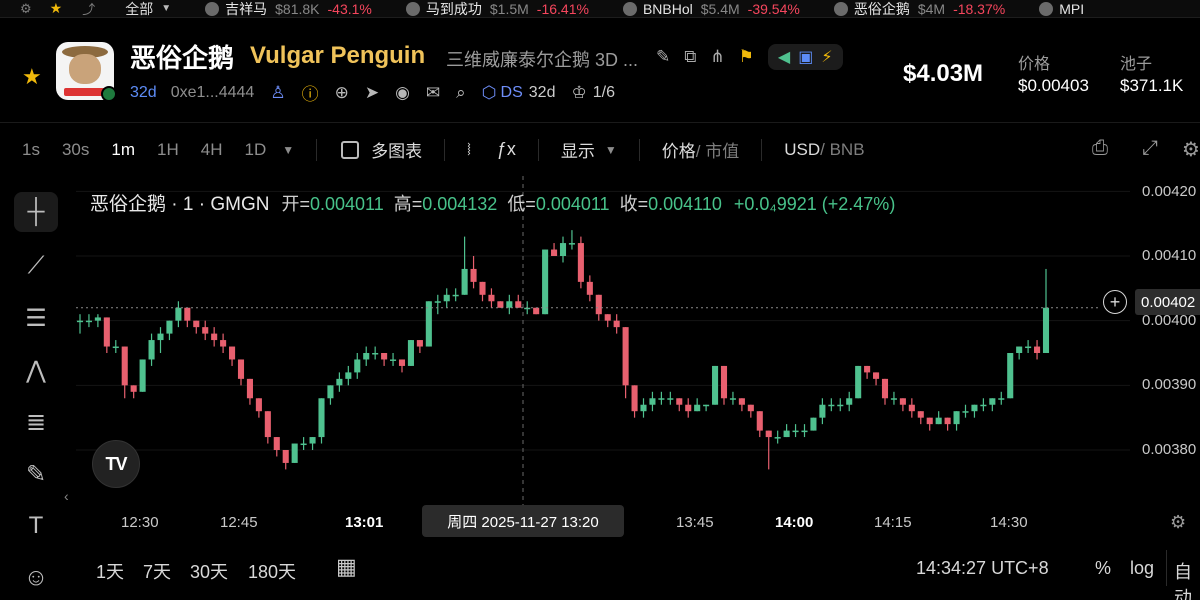 The image size is (1200, 600). Describe the element at coordinates (711, 8) in the screenshot. I see `ticker-item: BNBHol $5.4M -39.54%` at that location.